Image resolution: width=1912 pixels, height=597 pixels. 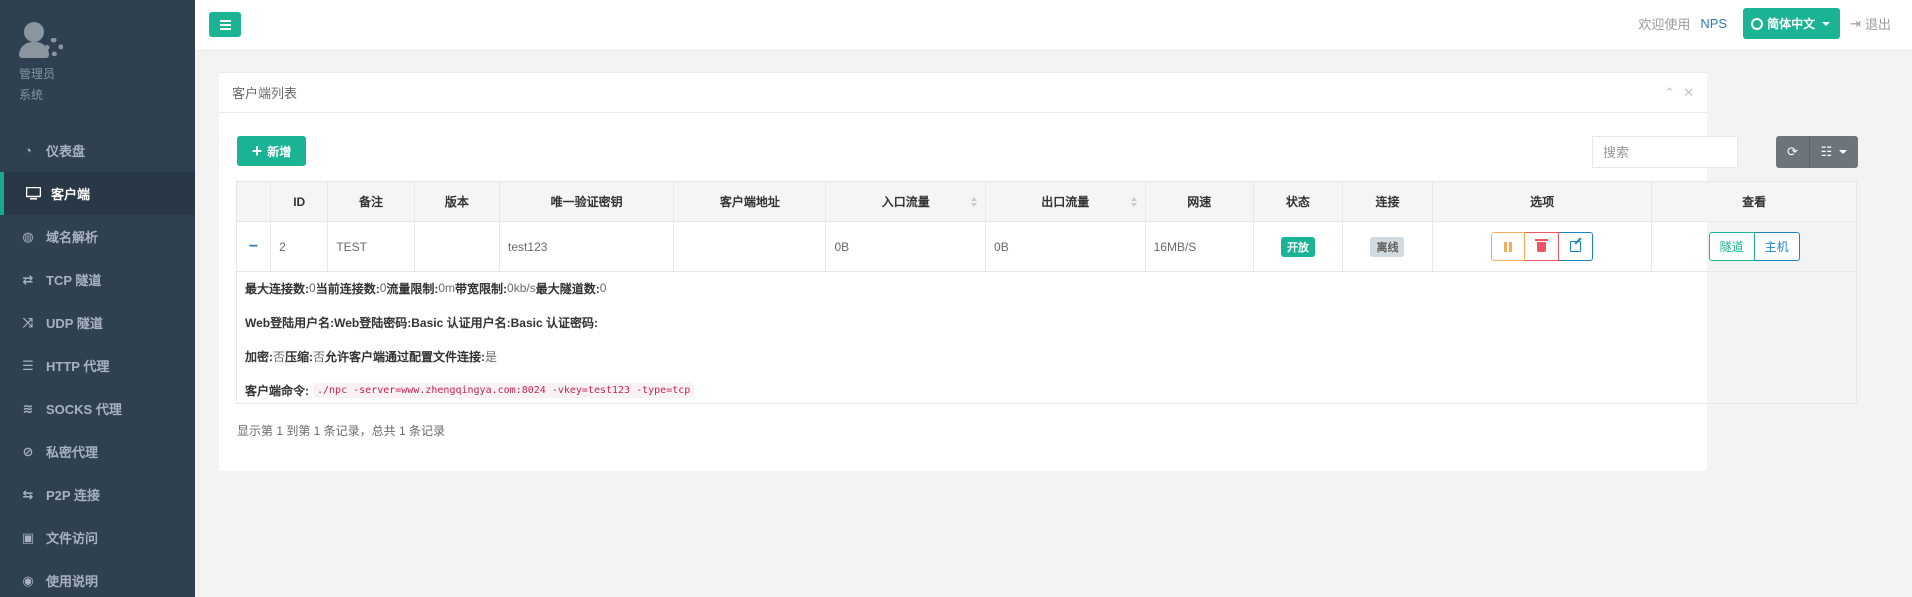 I want to click on view-host-button: 主机, so click(x=1777, y=246).